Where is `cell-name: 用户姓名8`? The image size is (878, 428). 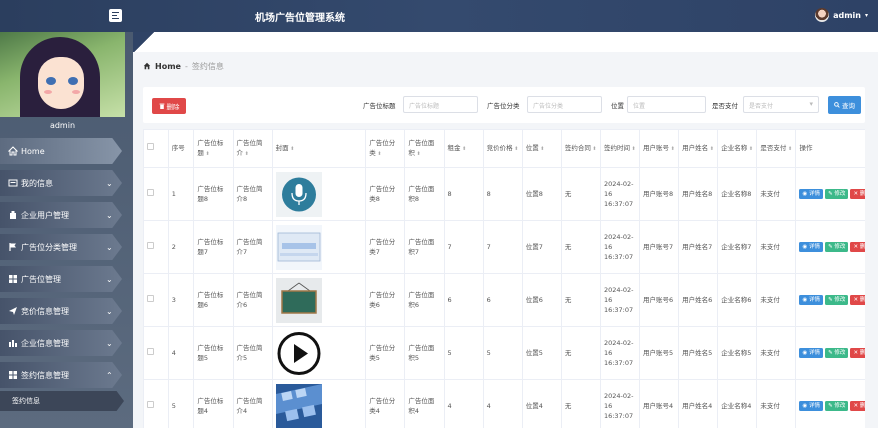
cell-name: 用户姓名8 is located at coordinates (698, 194).